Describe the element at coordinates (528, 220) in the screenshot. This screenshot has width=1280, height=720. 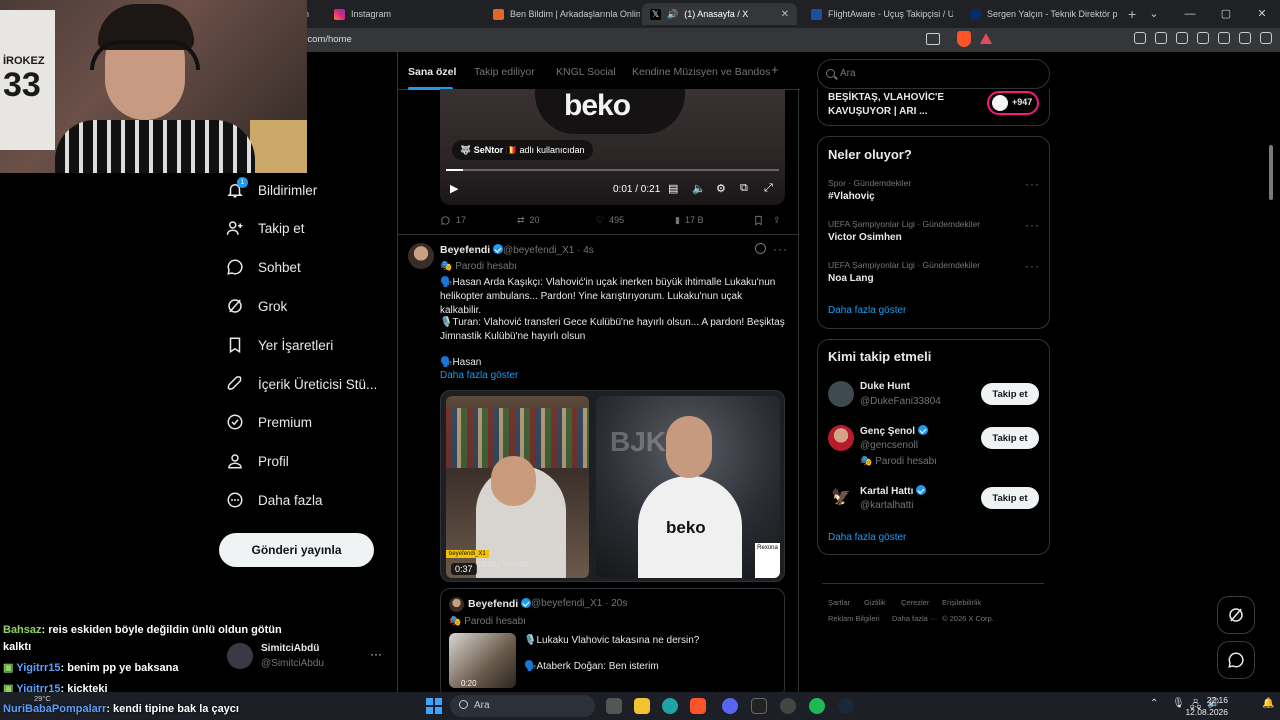
I see `repost-action: ⇄ 20` at that location.